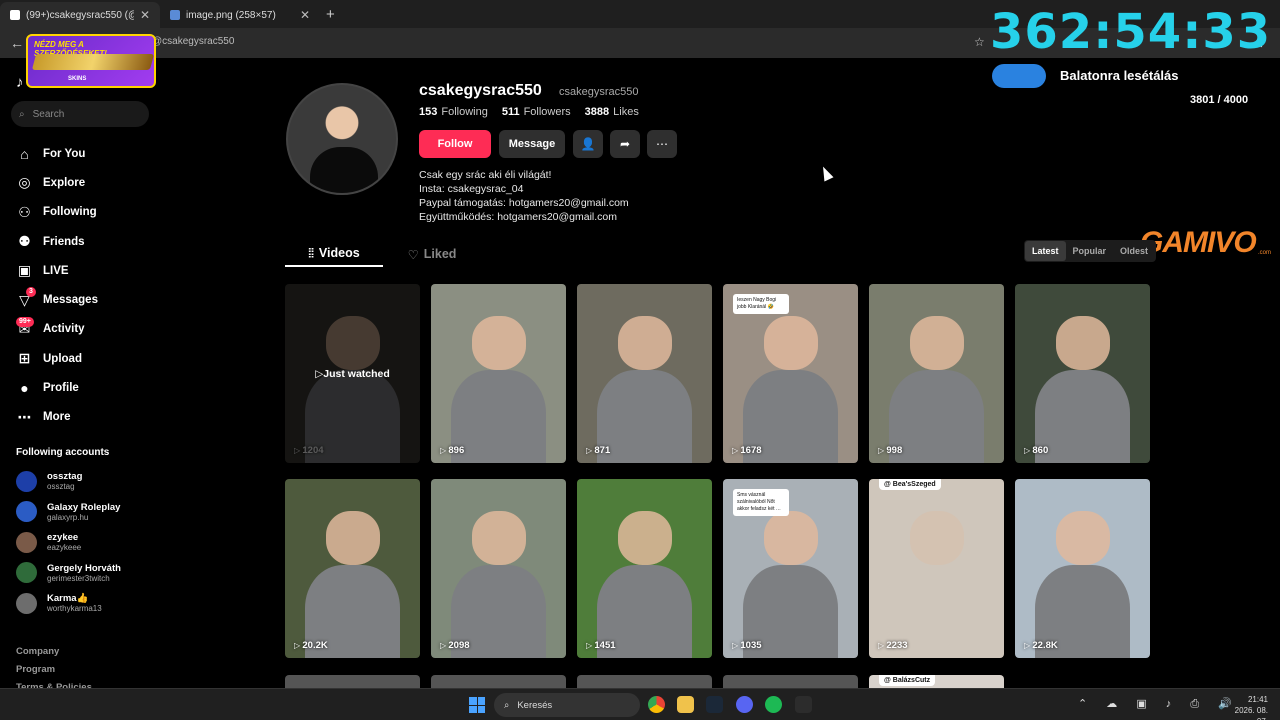 The image size is (1280, 720). I want to click on browser-tab-tiktok: (99+)csakegysrac550 (@csa ✕, so click(80, 15).